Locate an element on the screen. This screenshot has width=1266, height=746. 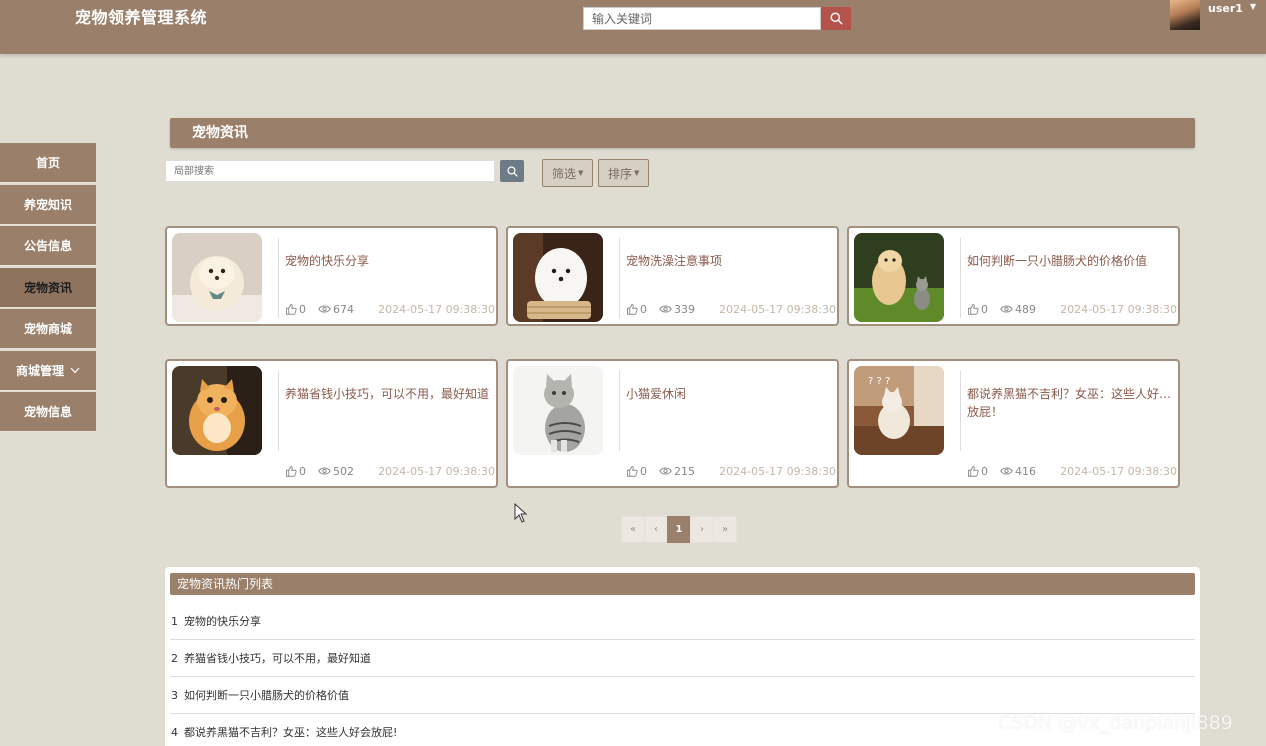
sidebar-item-pet-info: 宠物信息 is located at coordinates (48, 412).